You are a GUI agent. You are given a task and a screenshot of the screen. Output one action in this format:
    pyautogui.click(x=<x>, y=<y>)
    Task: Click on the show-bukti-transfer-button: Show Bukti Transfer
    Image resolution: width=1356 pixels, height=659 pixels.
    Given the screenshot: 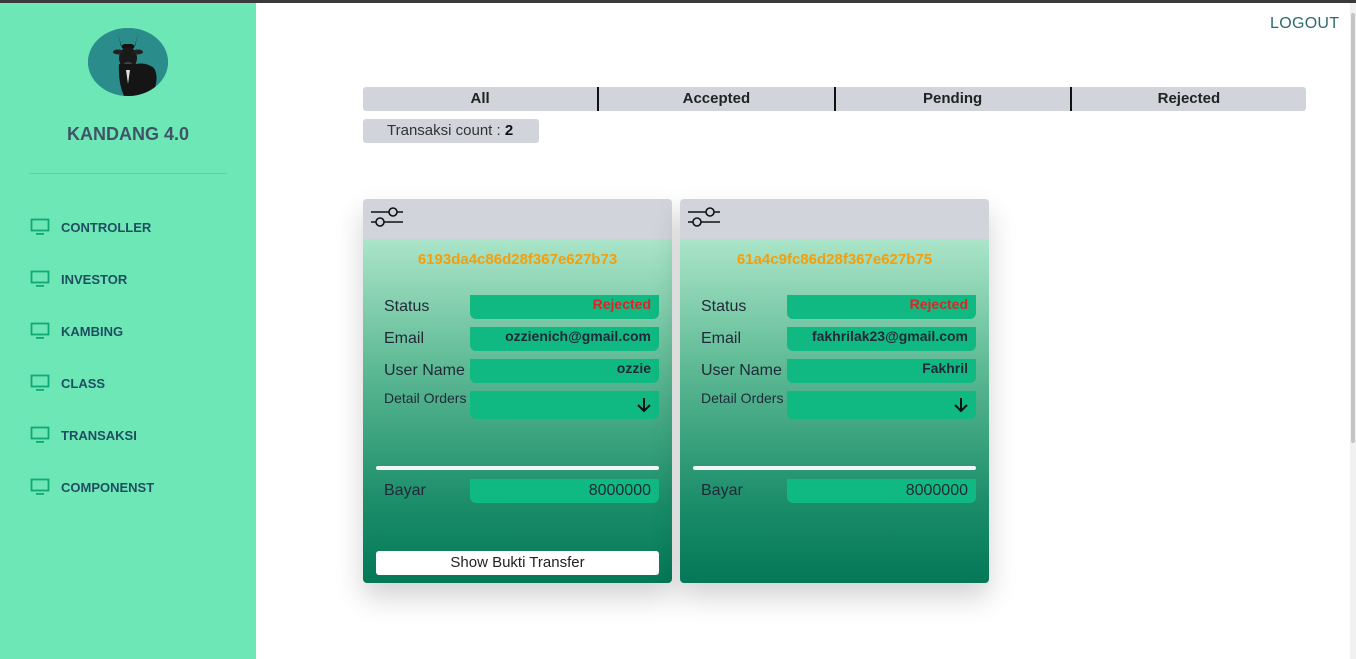 What is the action you would take?
    pyautogui.click(x=517, y=563)
    